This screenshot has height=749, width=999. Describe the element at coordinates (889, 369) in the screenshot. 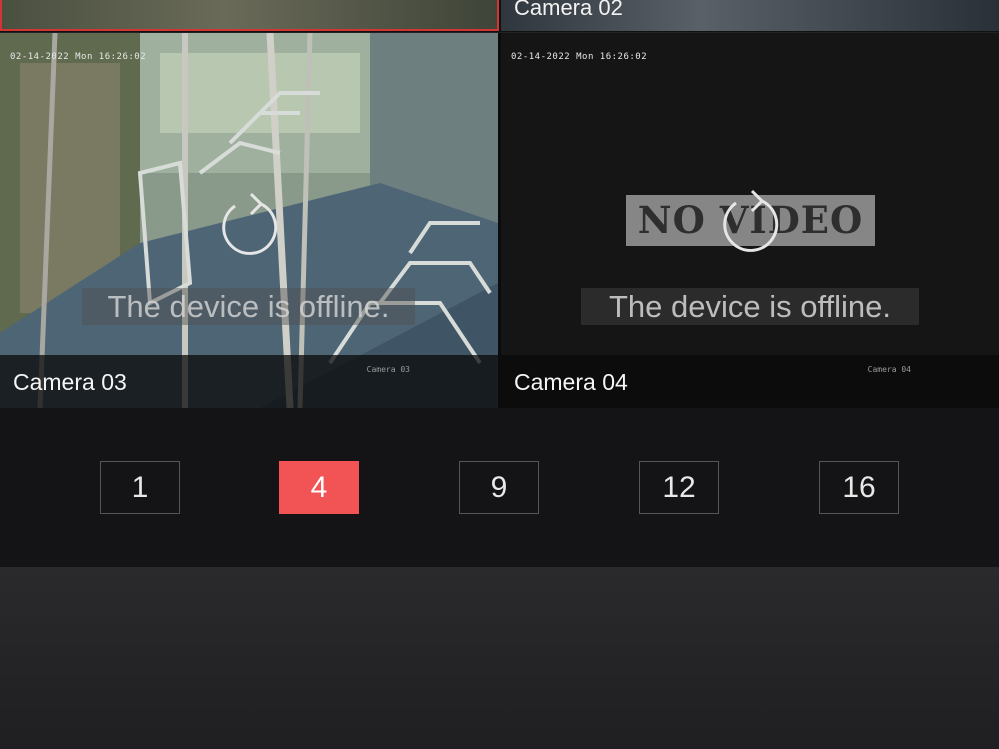

I see `osd-camera-label: Camera 04` at that location.